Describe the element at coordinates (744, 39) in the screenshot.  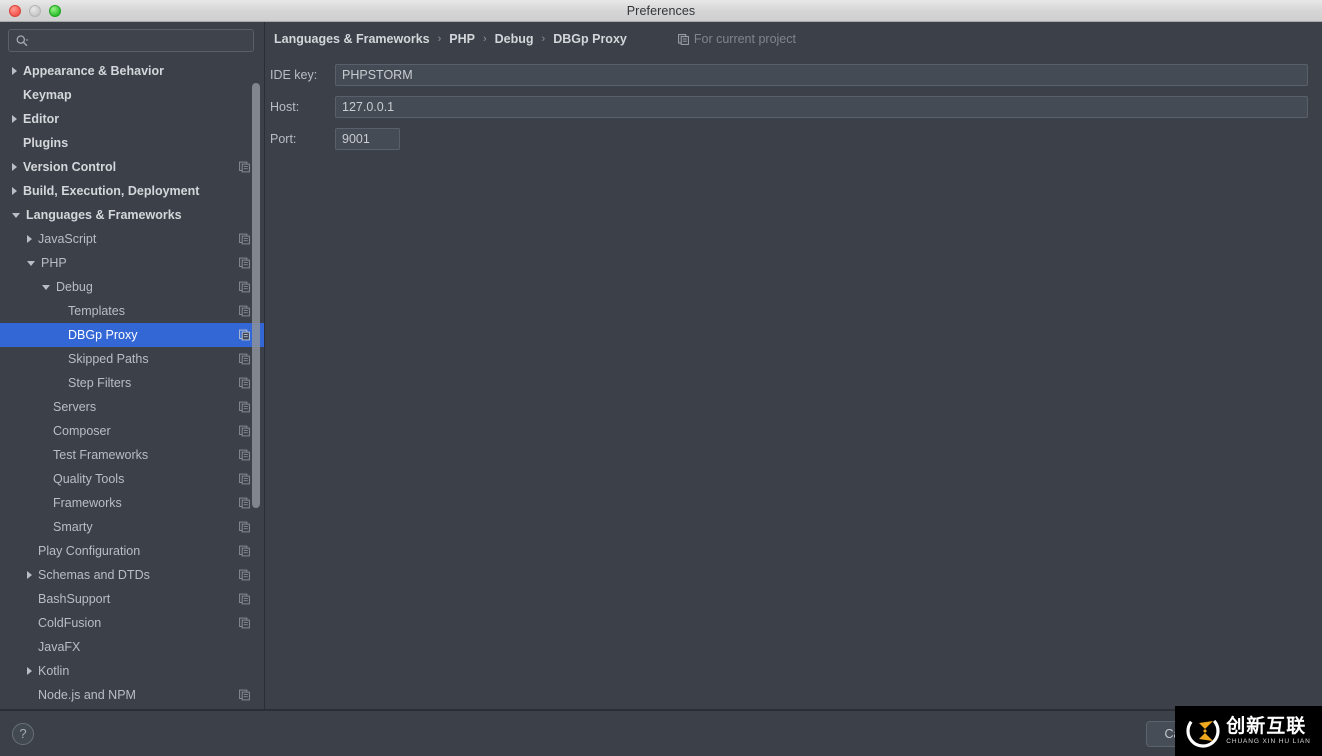
I see `for-current-project-label: For current project` at that location.